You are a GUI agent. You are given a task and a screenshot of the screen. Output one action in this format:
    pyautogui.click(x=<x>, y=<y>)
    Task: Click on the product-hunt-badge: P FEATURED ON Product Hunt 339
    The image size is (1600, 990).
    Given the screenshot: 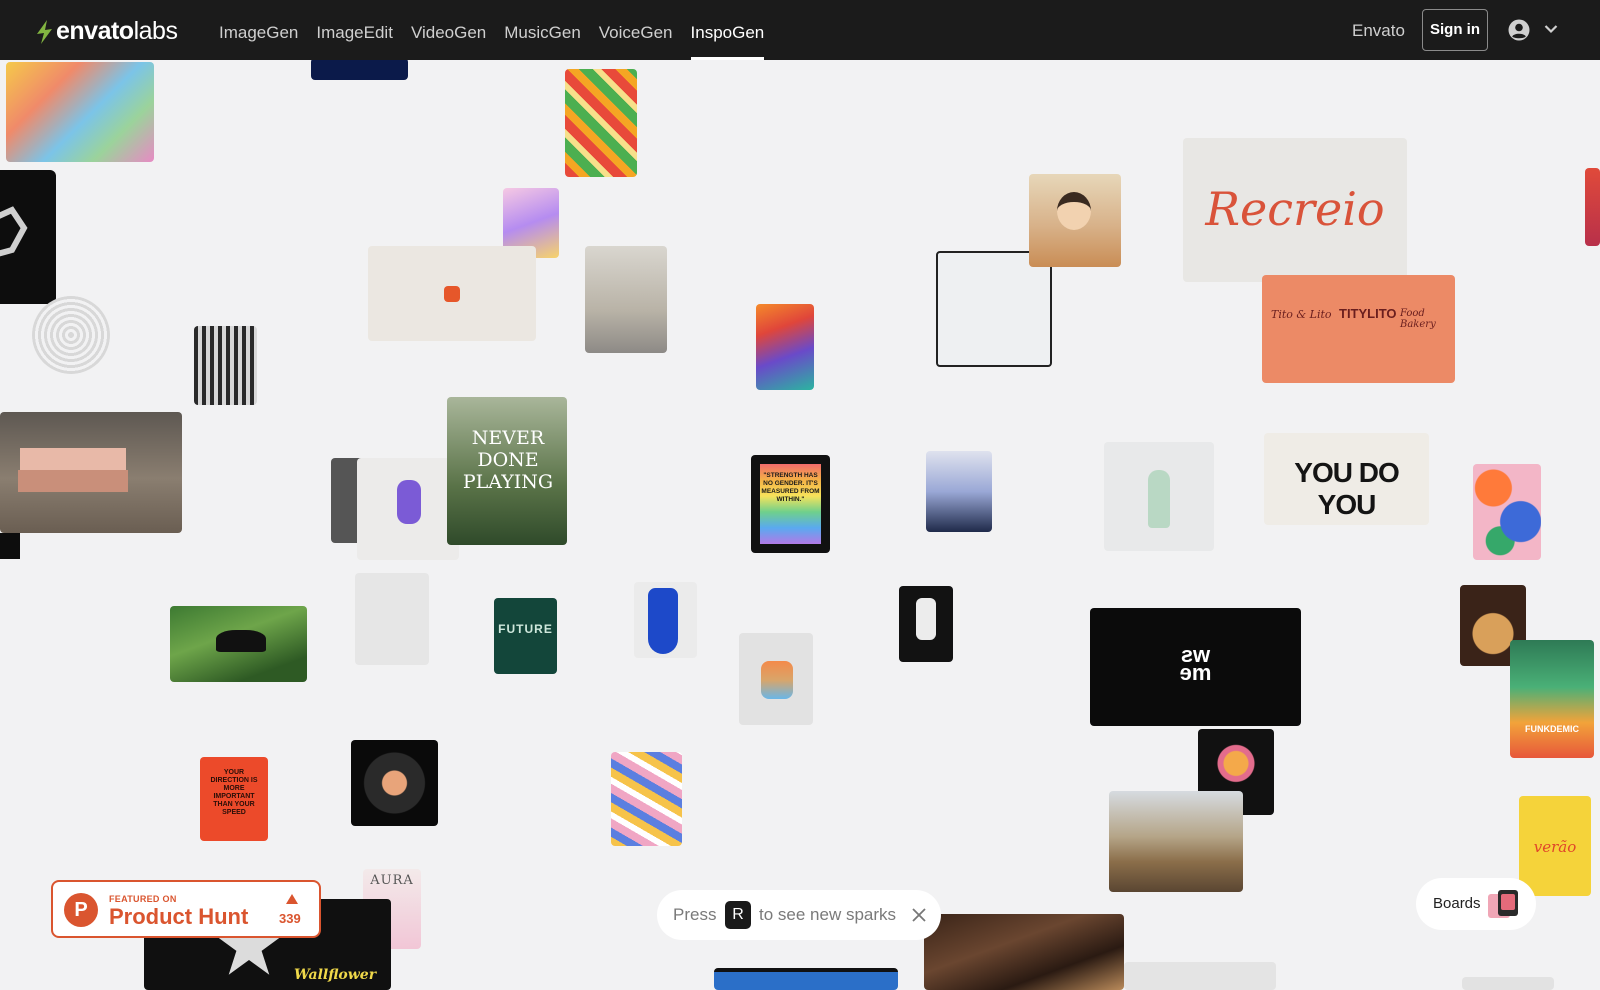 What is the action you would take?
    pyautogui.click(x=186, y=909)
    